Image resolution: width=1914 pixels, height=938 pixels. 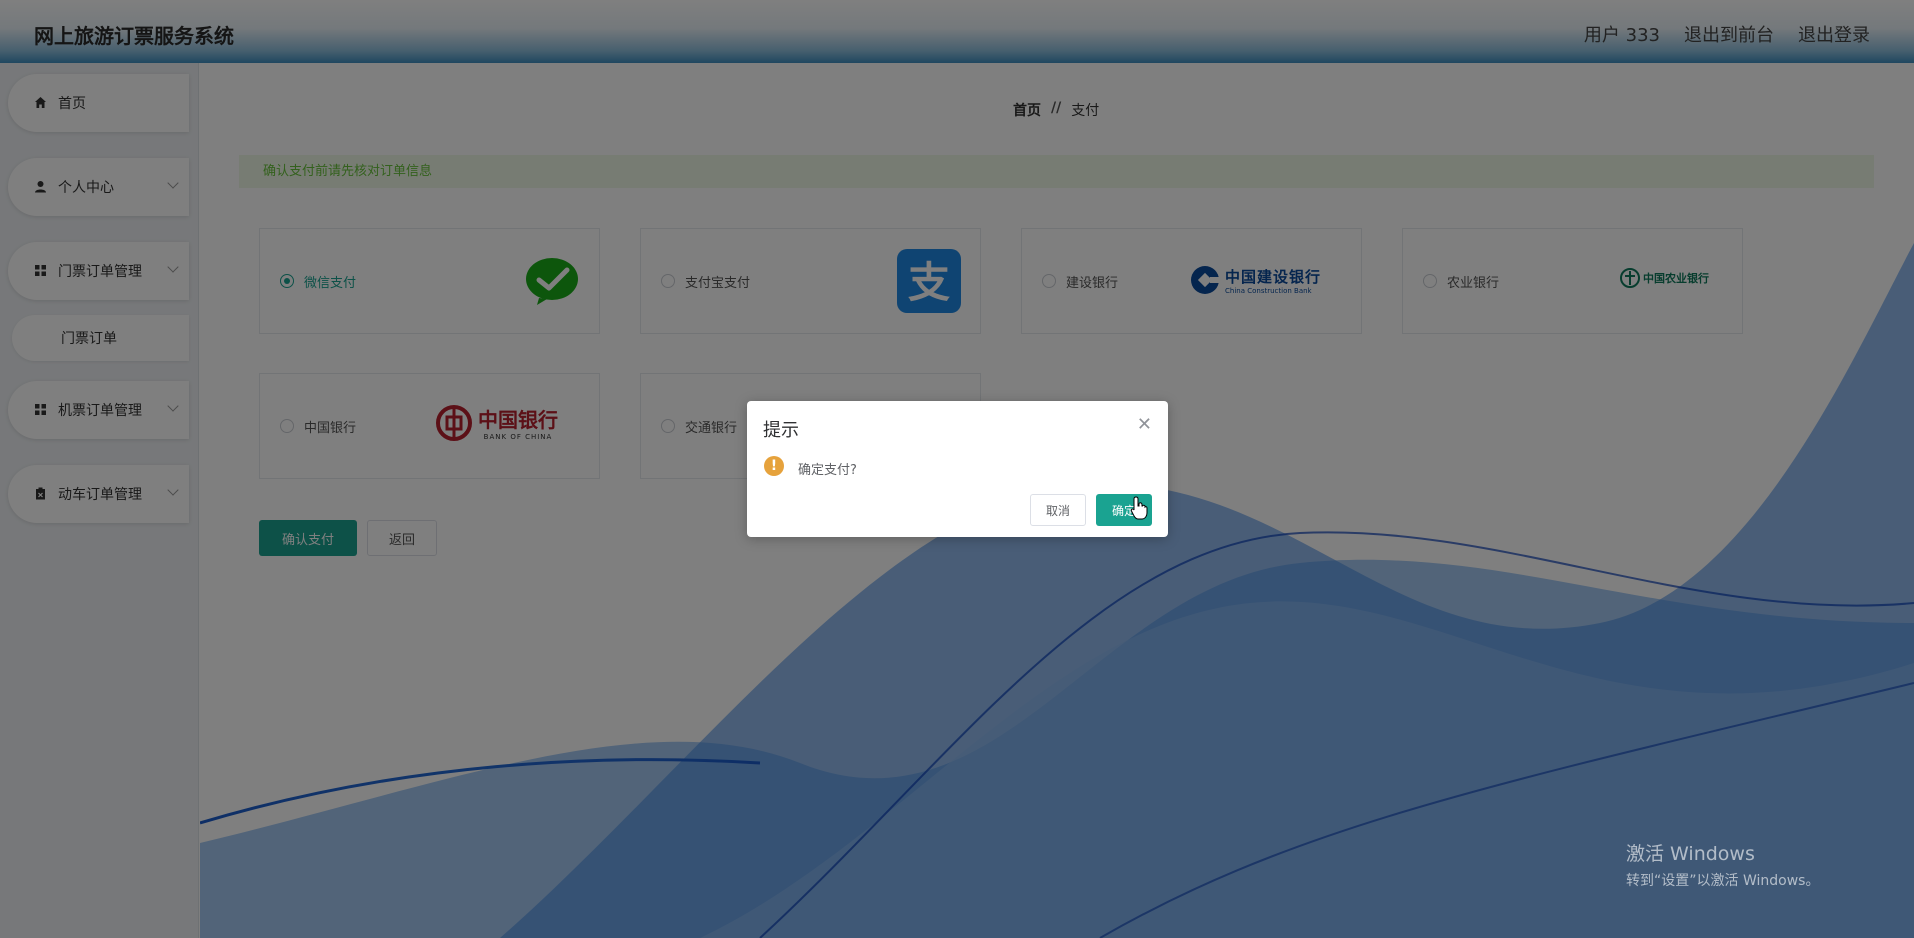 I want to click on warning-icon: !, so click(x=774, y=466).